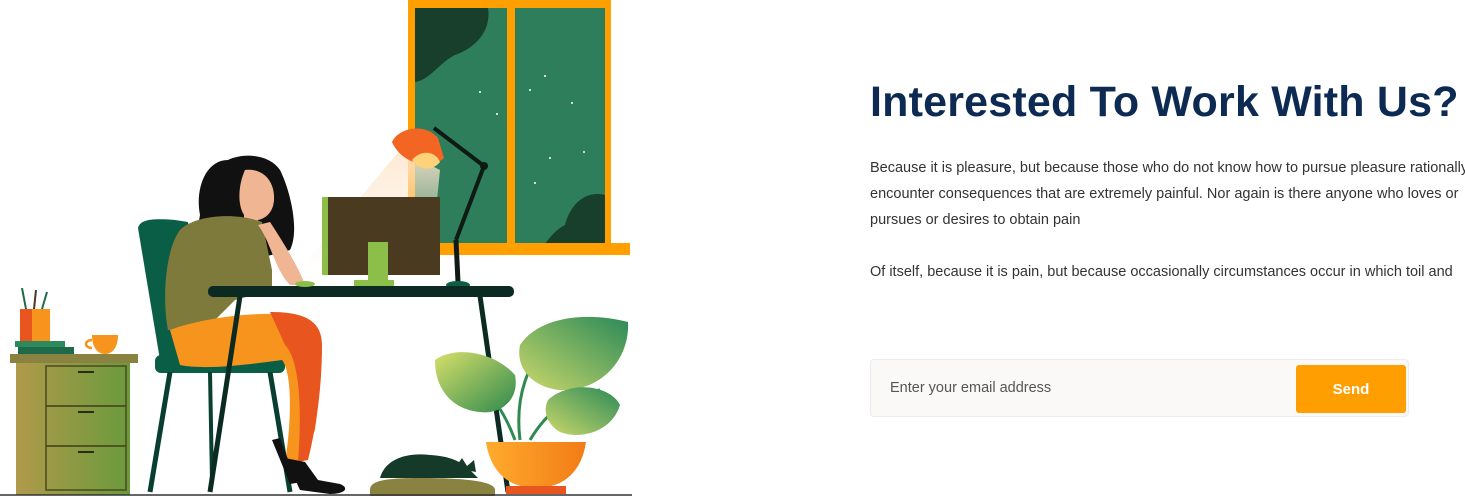  I want to click on desk-items, so click(66, 320).